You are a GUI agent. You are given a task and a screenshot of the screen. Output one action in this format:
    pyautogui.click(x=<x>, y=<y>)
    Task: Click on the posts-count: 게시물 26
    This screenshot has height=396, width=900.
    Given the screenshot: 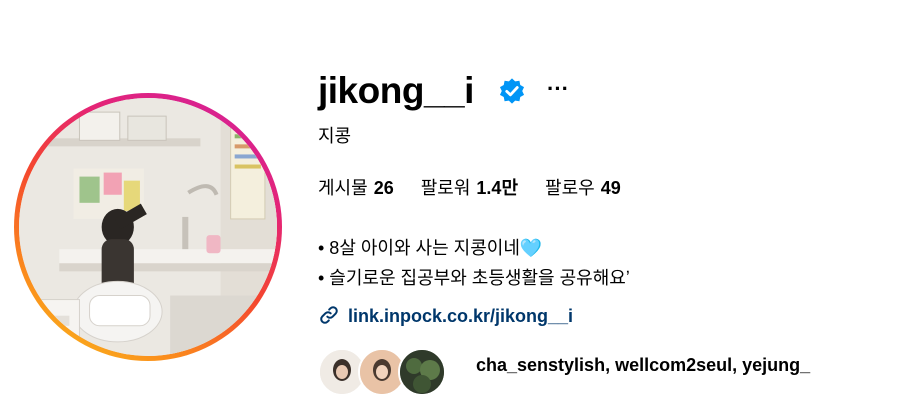 What is the action you would take?
    pyautogui.click(x=356, y=188)
    